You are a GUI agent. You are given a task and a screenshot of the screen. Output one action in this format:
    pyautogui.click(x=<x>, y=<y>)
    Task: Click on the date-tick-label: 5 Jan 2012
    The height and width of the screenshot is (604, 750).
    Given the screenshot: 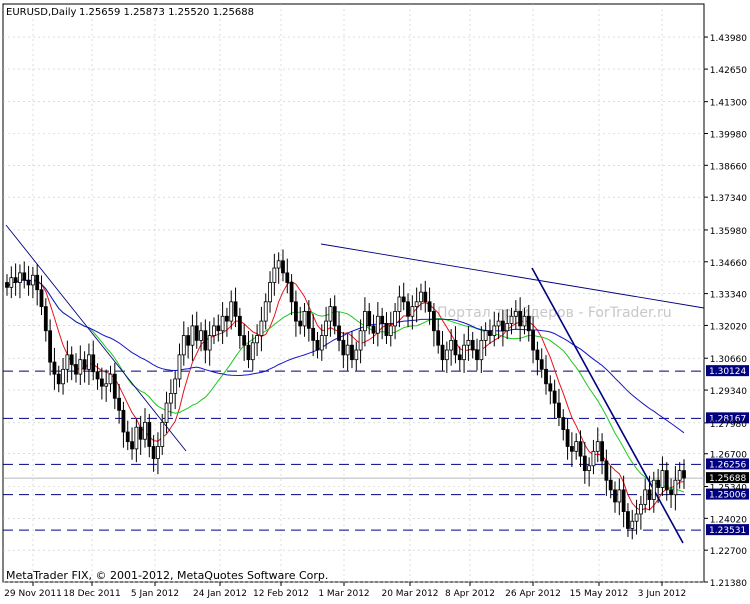 What is the action you would take?
    pyautogui.click(x=155, y=594)
    